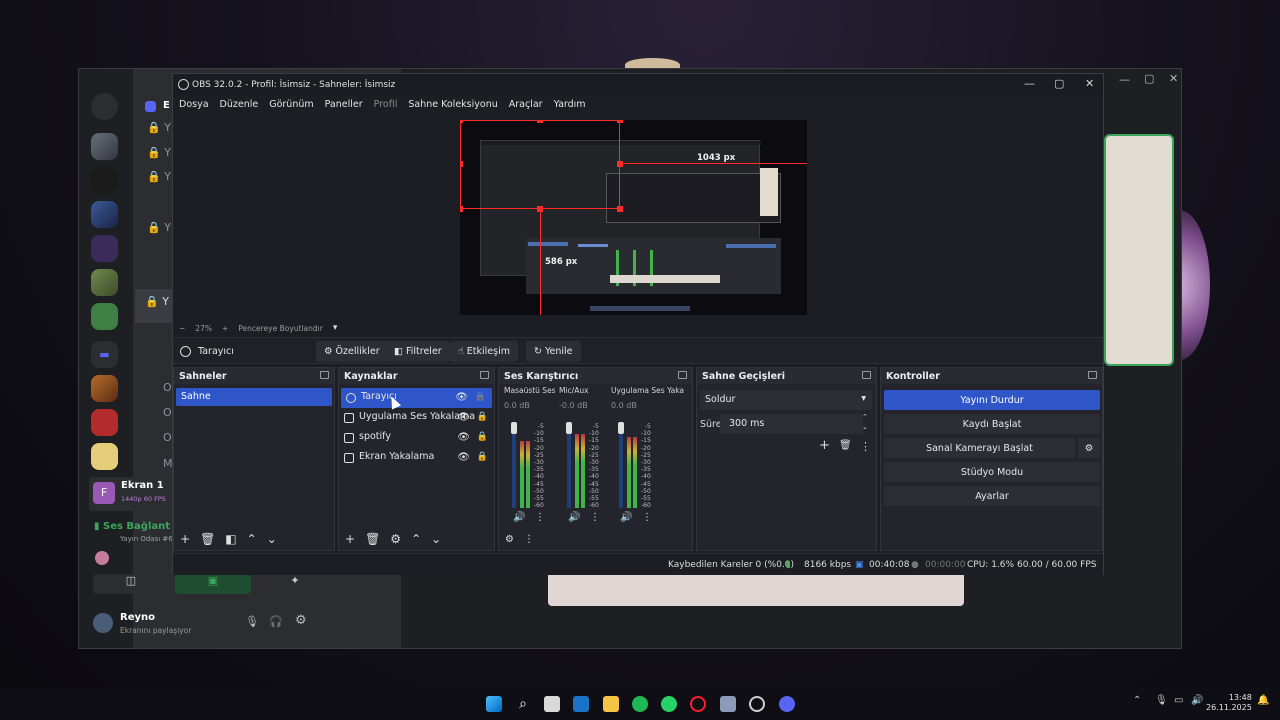 The image size is (1280, 720). Describe the element at coordinates (452, 104) in the screenshot. I see `menu-scene-collection: Sahne Koleksiyonu` at that location.